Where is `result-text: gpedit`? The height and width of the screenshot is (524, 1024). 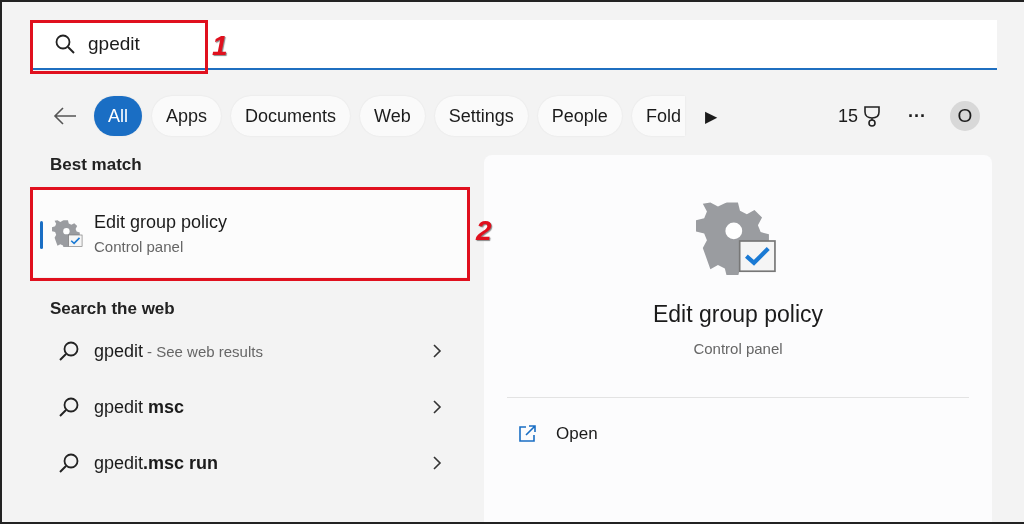
result-text: gpedit is located at coordinates (119, 351).